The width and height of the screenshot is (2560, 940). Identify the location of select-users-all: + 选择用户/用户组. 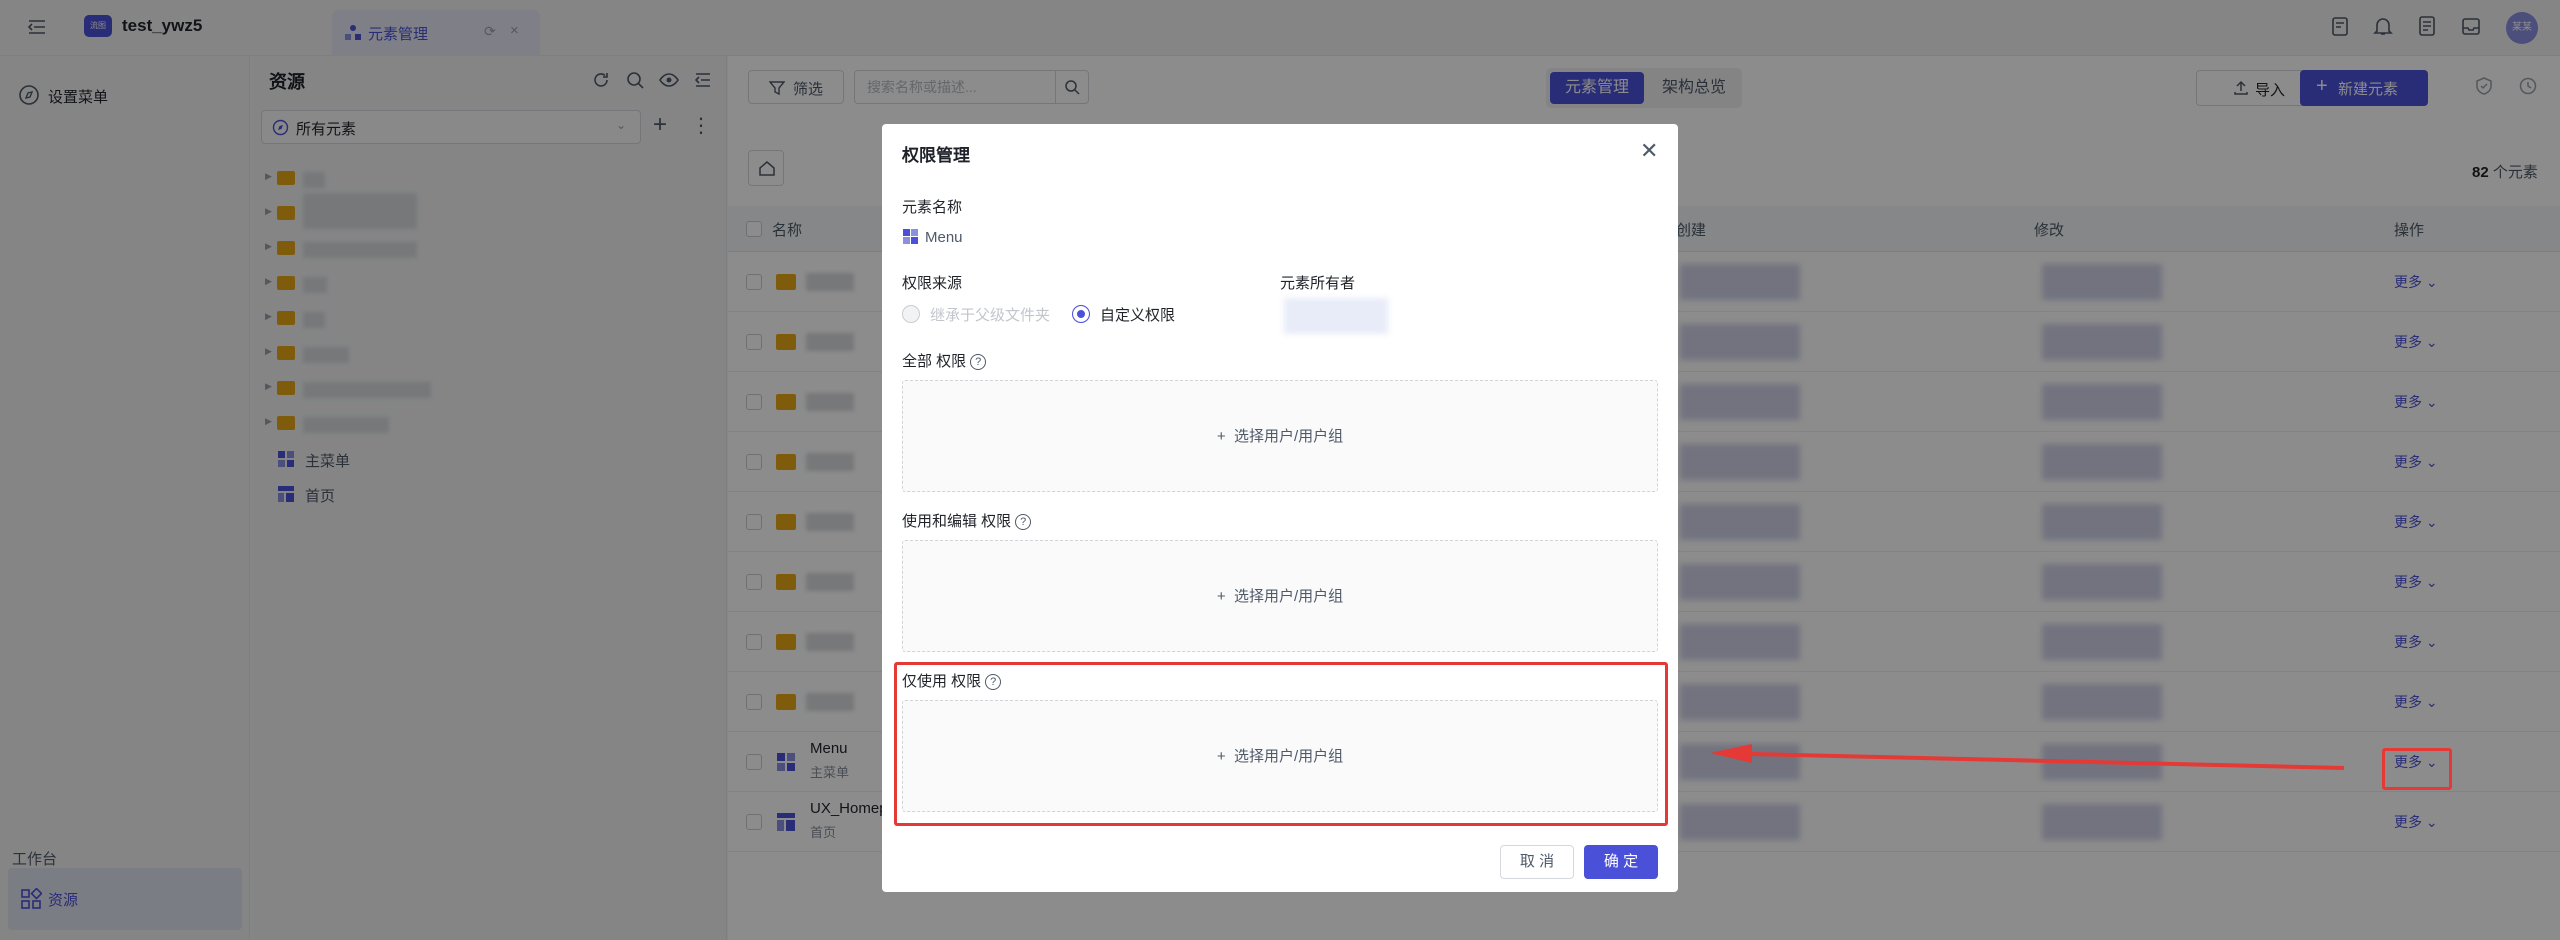
(1280, 436).